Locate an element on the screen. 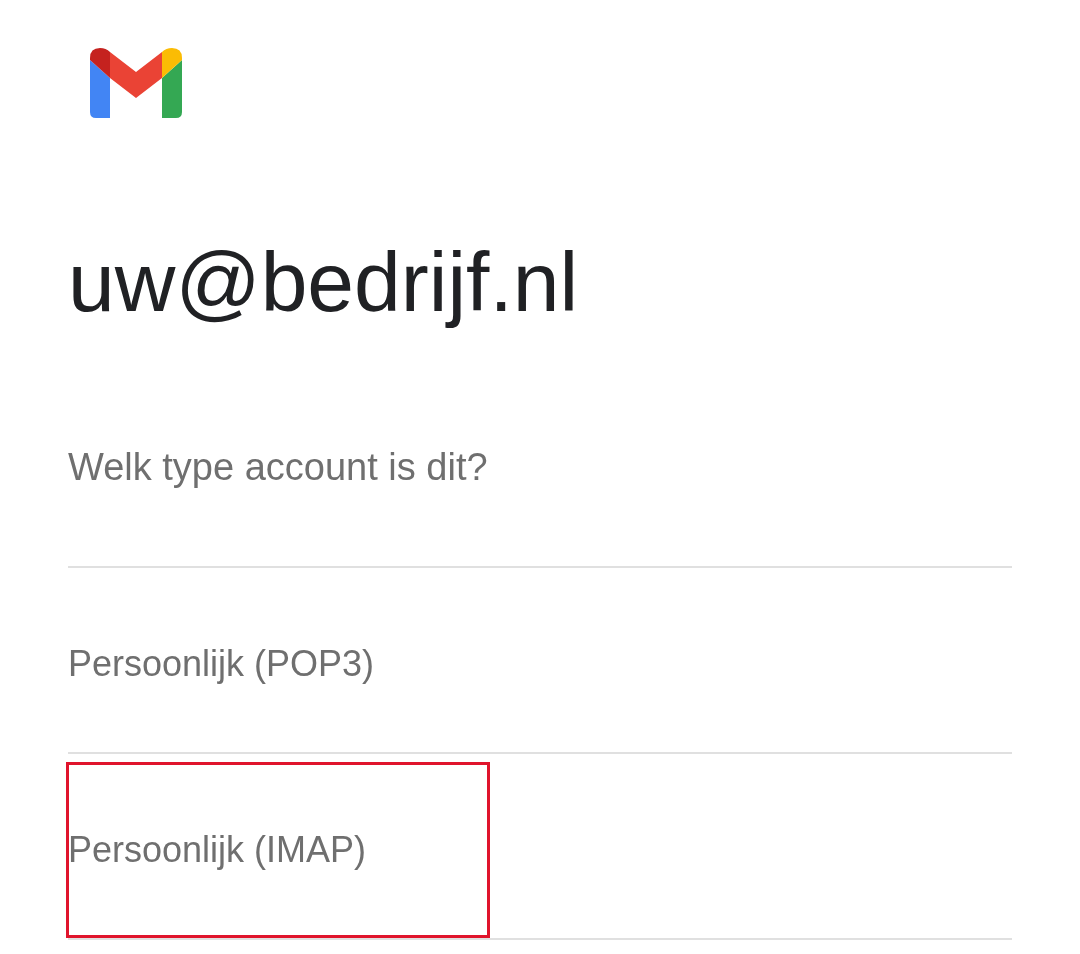 The width and height of the screenshot is (1080, 954). prompt-text: Welk type account is dit? is located at coordinates (278, 467).